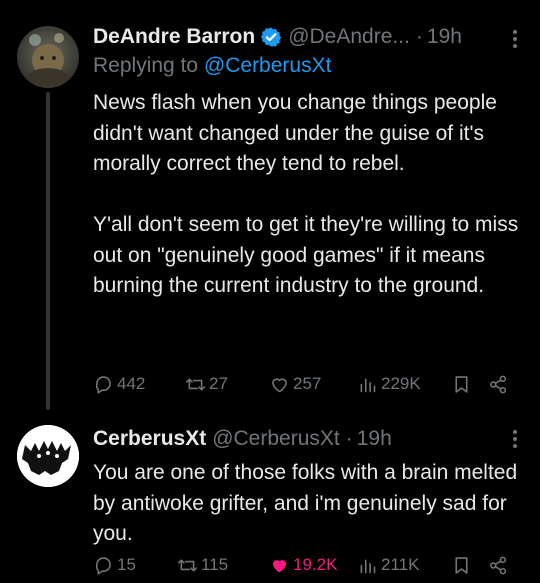 This screenshot has height=583, width=540. Describe the element at coordinates (315, 564) in the screenshot. I see `like-count: 19.2K` at that location.